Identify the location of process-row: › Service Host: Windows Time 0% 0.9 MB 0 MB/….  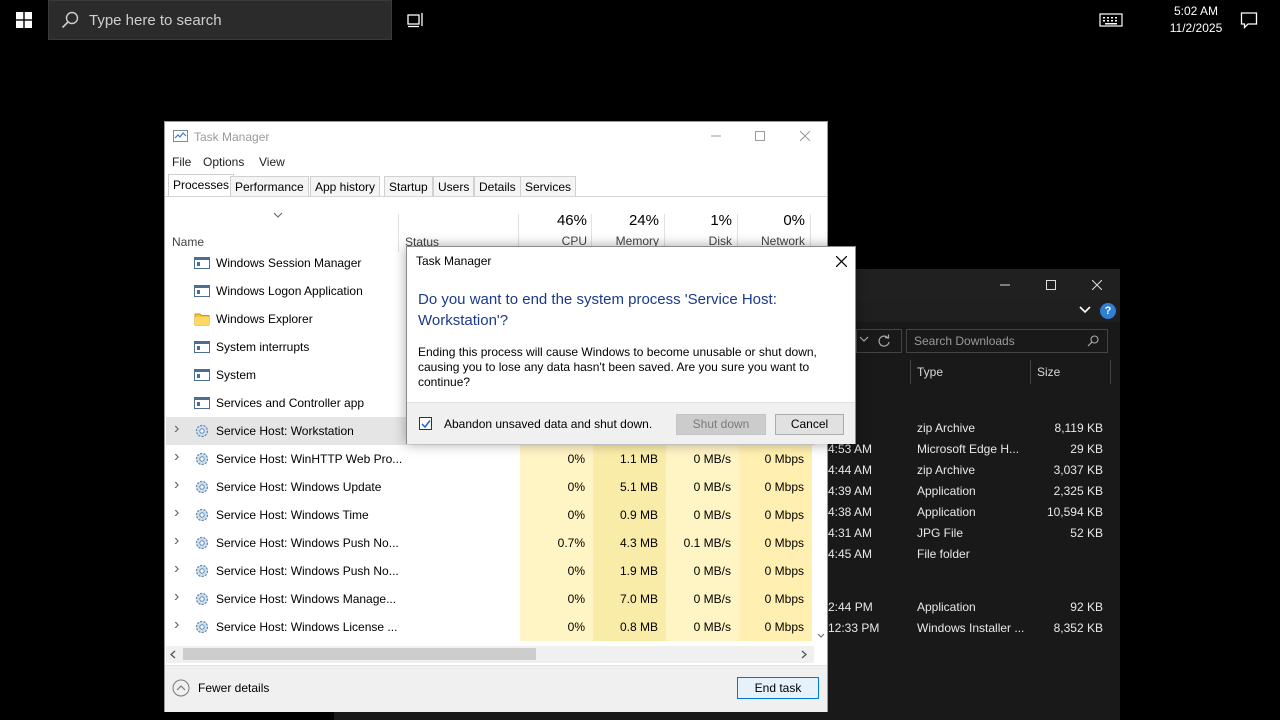
(490, 515).